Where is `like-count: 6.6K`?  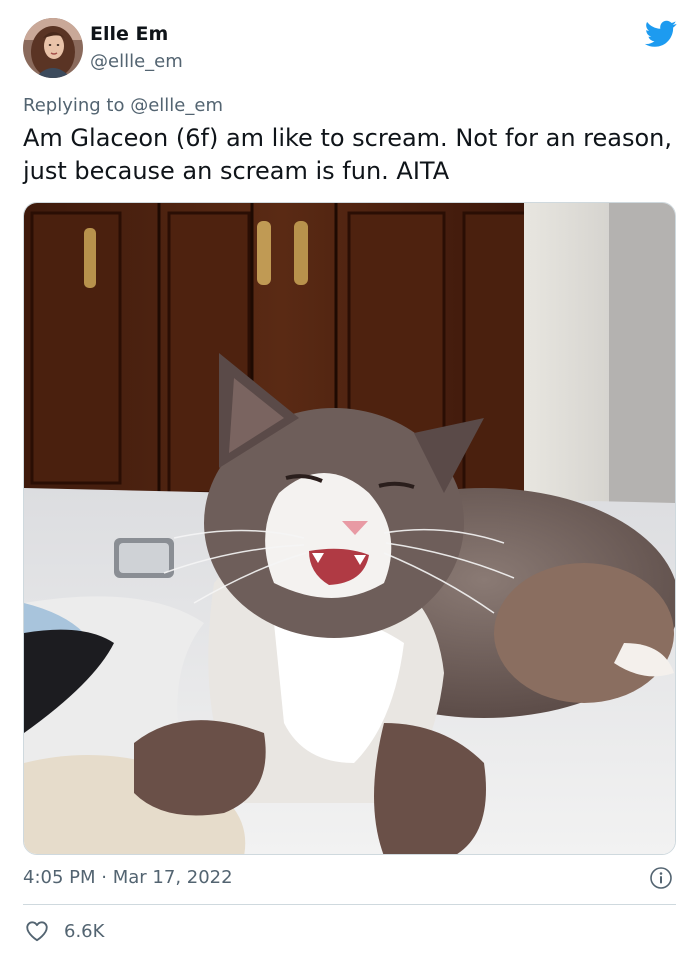
like-count: 6.6K is located at coordinates (84, 931).